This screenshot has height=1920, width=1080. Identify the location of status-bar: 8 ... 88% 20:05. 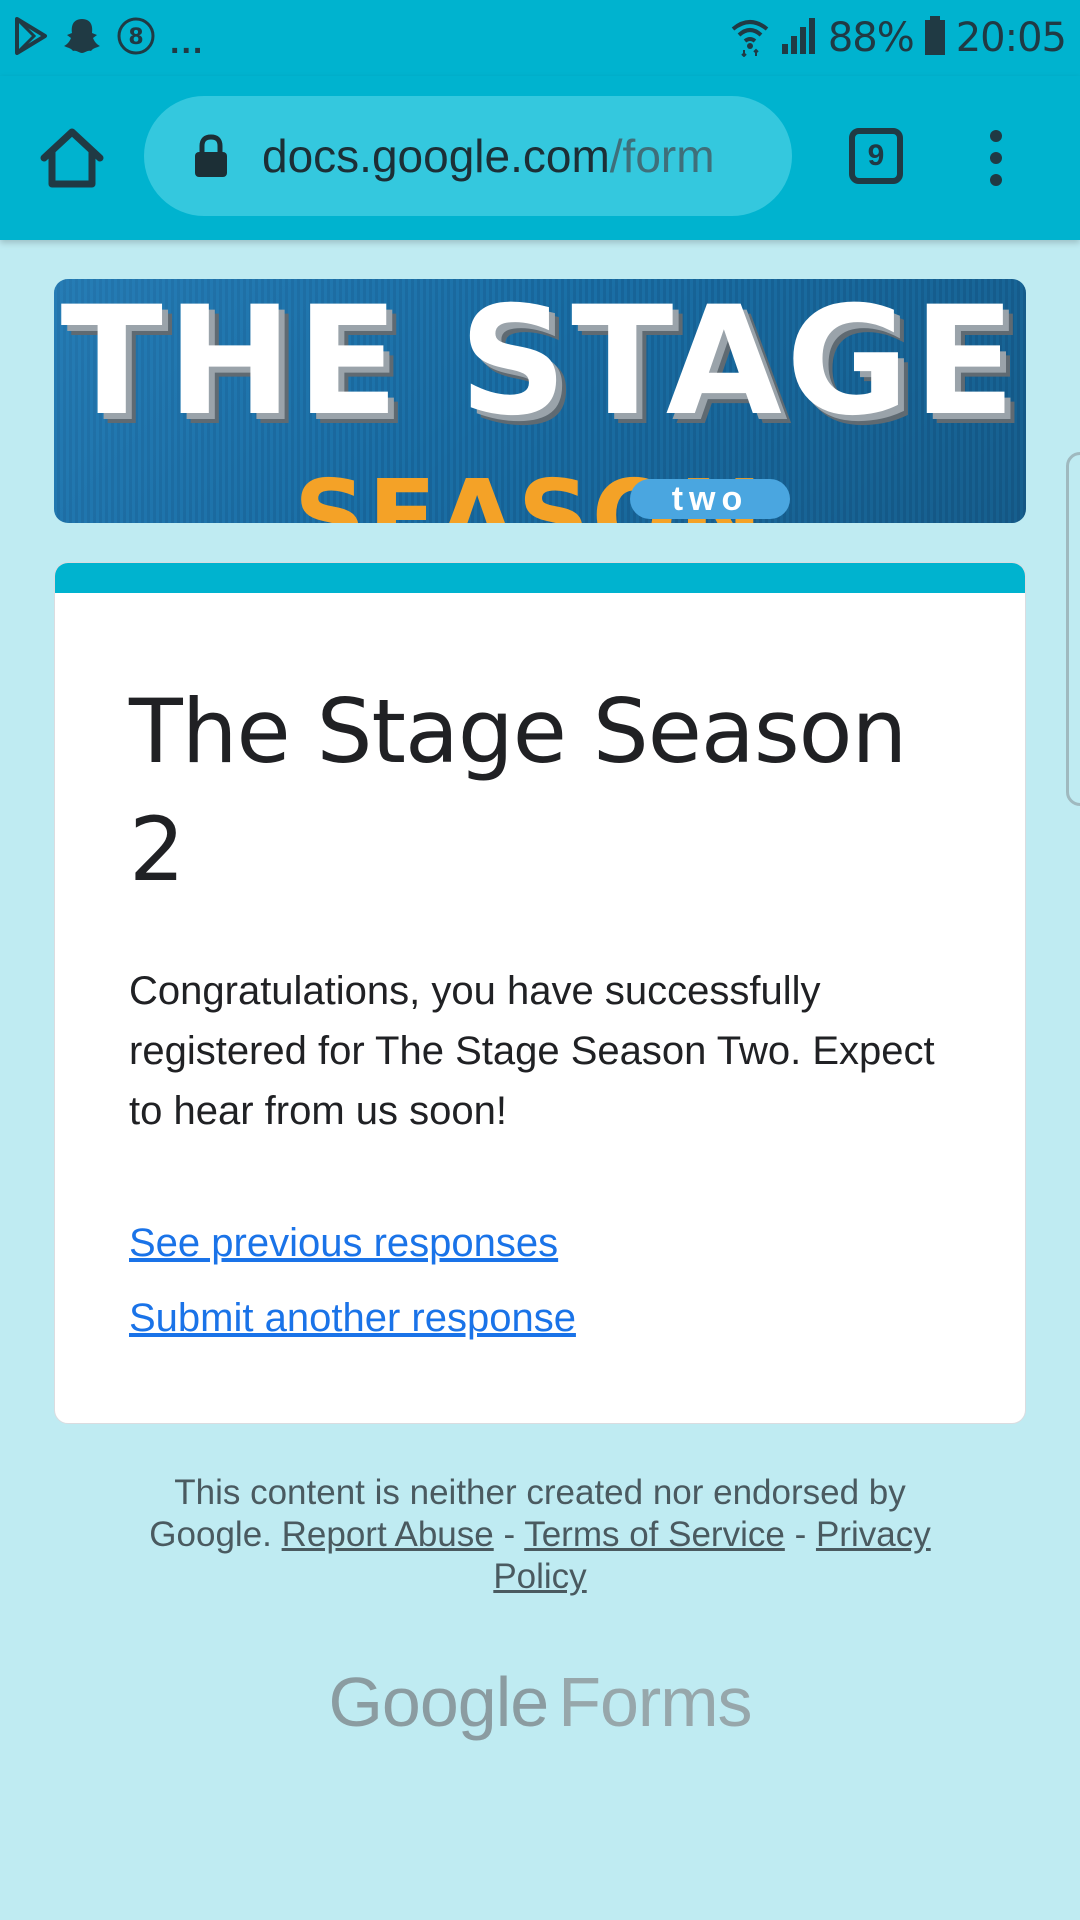
(540, 38).